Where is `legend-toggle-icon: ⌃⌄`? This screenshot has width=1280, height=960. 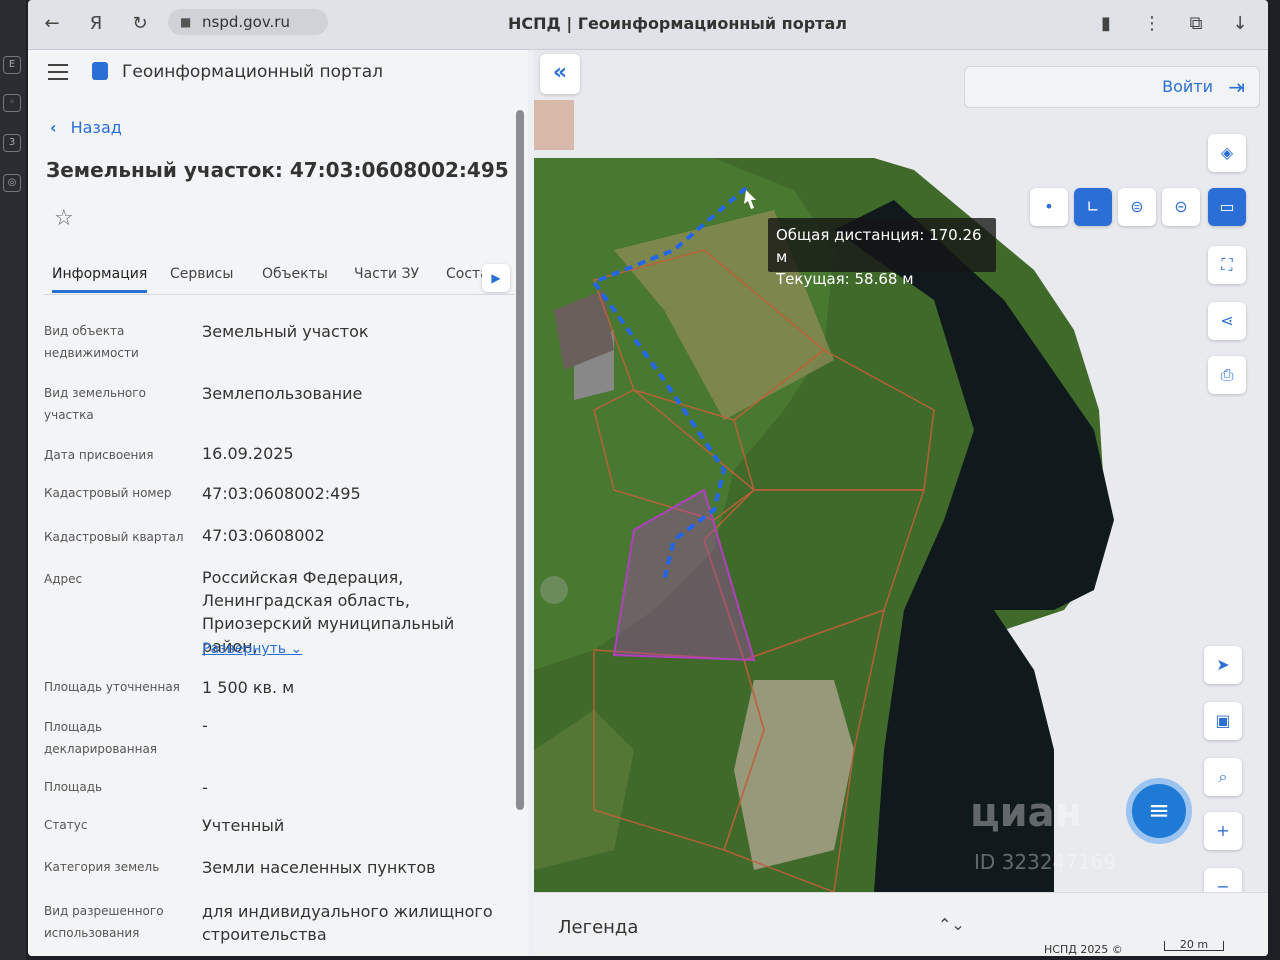
legend-toggle-icon: ⌃⌄ is located at coordinates (951, 924).